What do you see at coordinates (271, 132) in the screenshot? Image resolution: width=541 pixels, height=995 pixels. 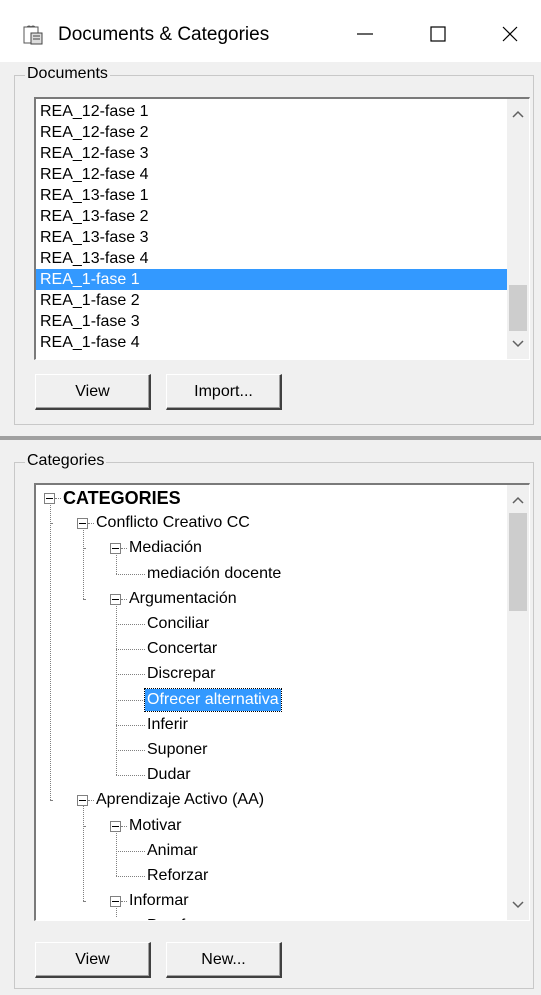 I see `document-list-item: REA_12-fase 2` at bounding box center [271, 132].